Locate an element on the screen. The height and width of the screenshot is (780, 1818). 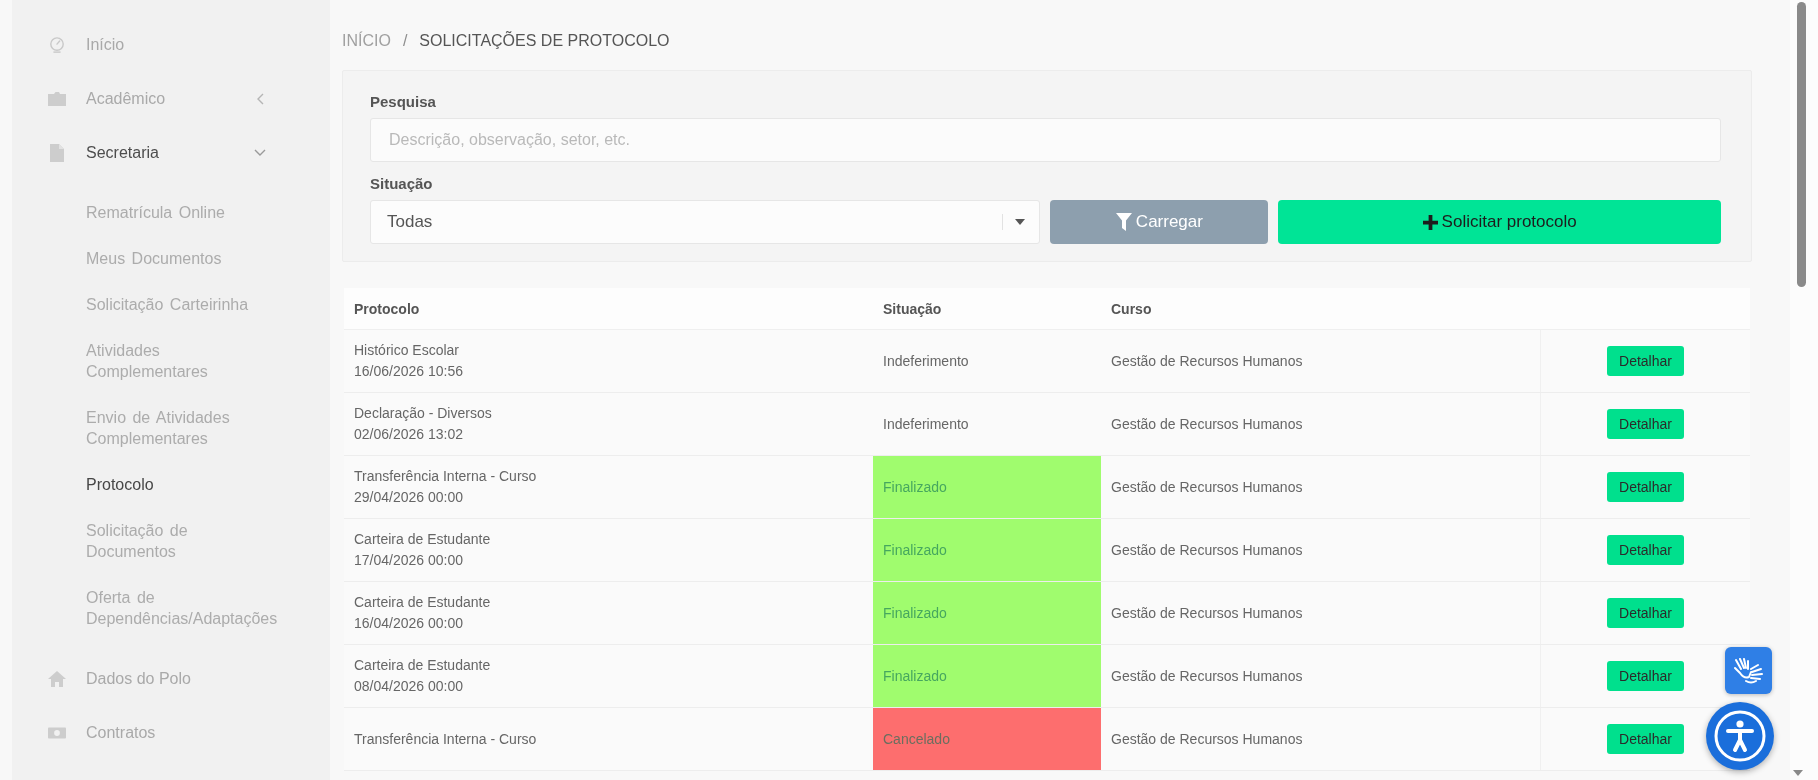
accessibility-icon is located at coordinates (1740, 736).